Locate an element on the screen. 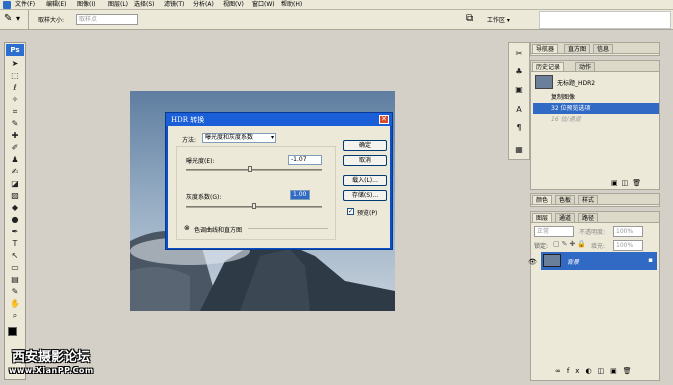  cancel-button: 取消 is located at coordinates (365, 160).